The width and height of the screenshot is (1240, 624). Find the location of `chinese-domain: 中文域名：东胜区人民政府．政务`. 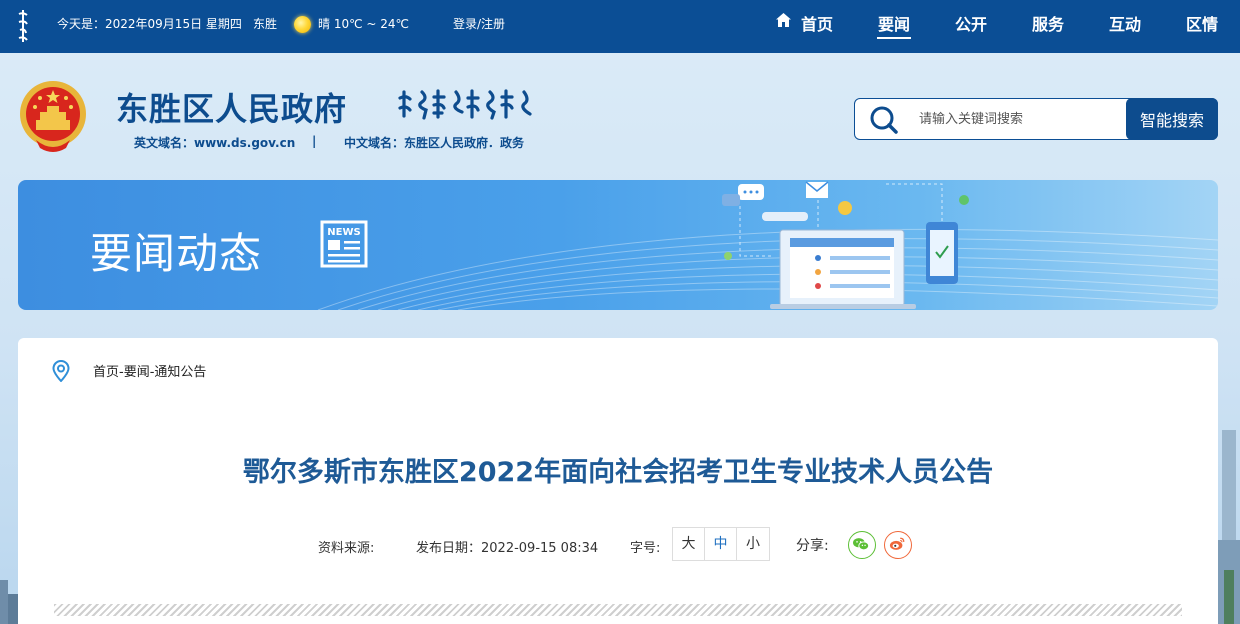

chinese-domain: 中文域名：东胜区人民政府．政务 is located at coordinates (434, 143).